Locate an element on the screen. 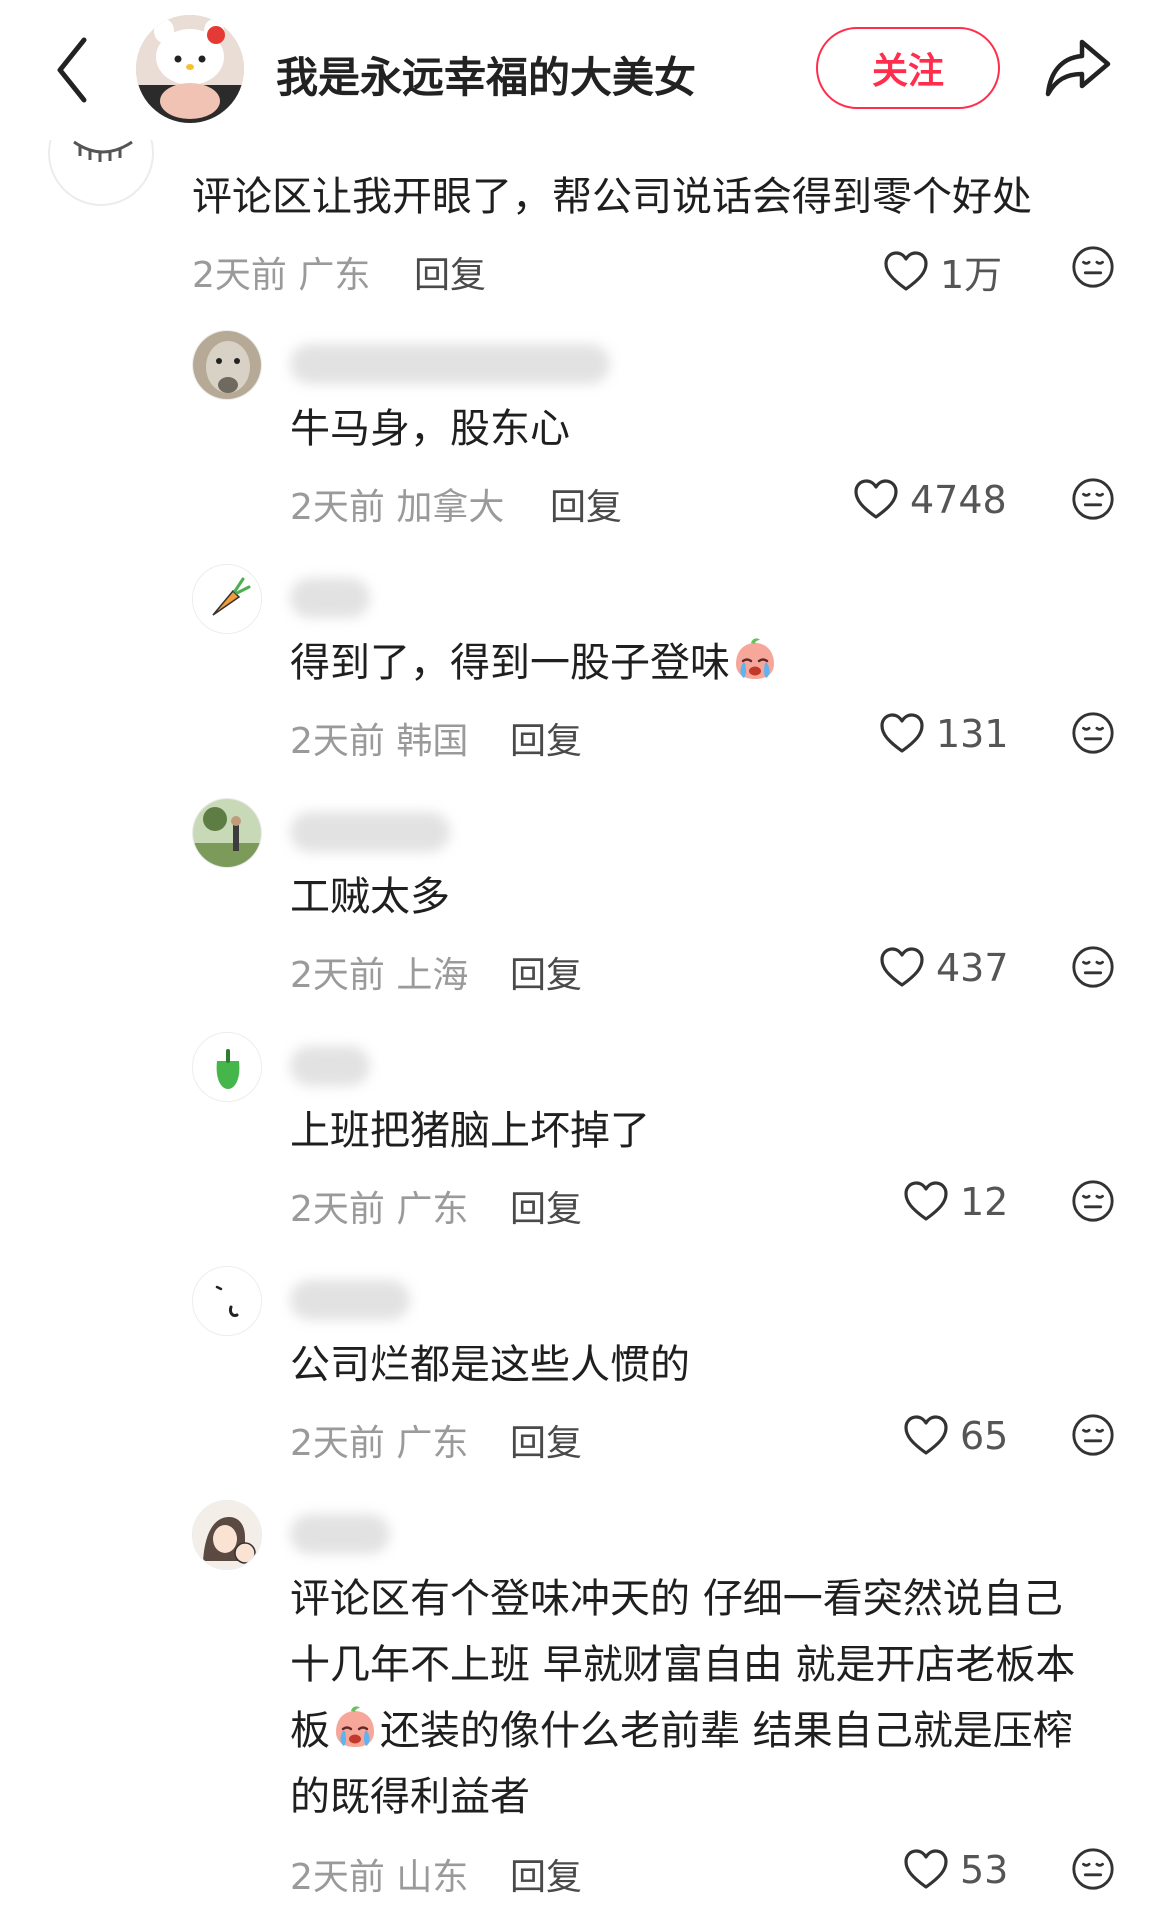 This screenshot has width=1170, height=1924. like-count: 437 is located at coordinates (972, 968).